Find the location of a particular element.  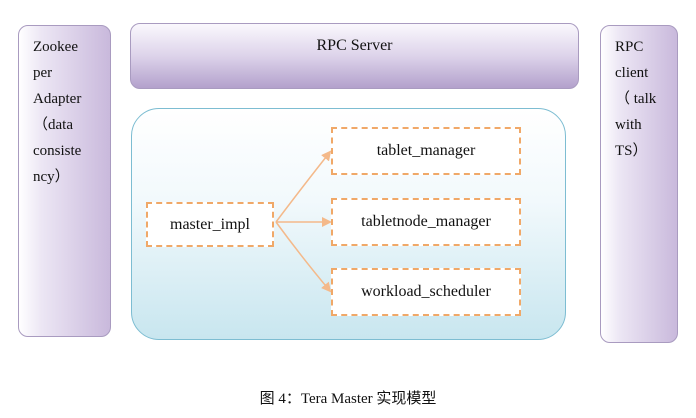

component-label: tabletnode_manager is located at coordinates (426, 221).